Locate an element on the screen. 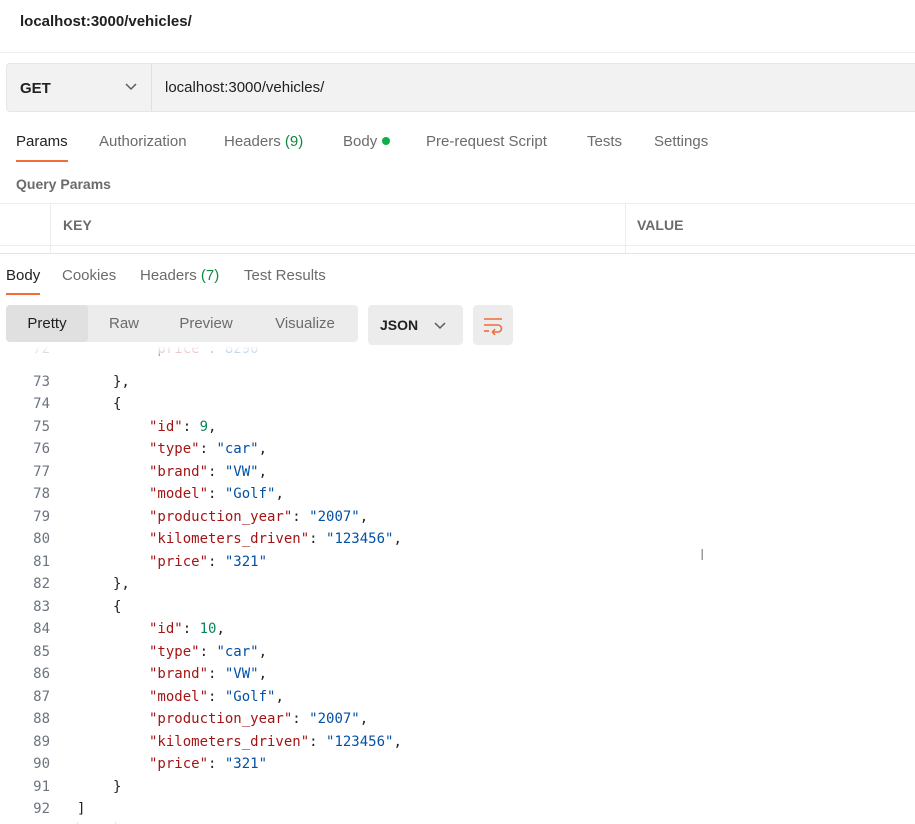 Image resolution: width=915 pixels, height=824 pixels. tab-params-label: Params is located at coordinates (42, 141).